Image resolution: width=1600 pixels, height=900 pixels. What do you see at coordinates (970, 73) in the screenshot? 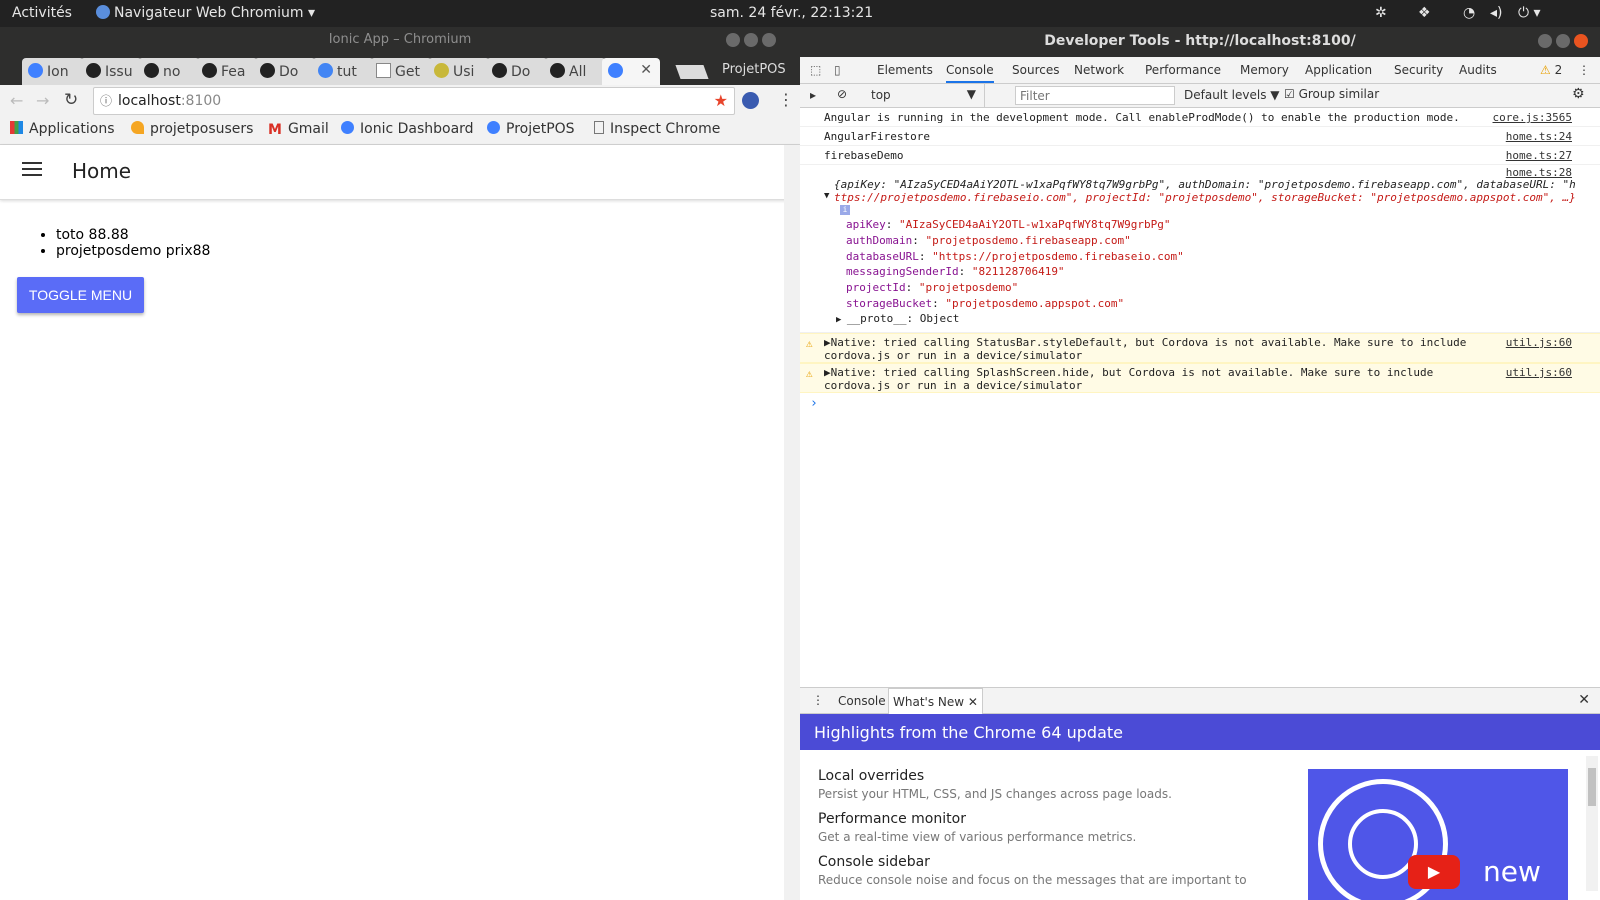
I see `tab-console: Console` at bounding box center [970, 73].